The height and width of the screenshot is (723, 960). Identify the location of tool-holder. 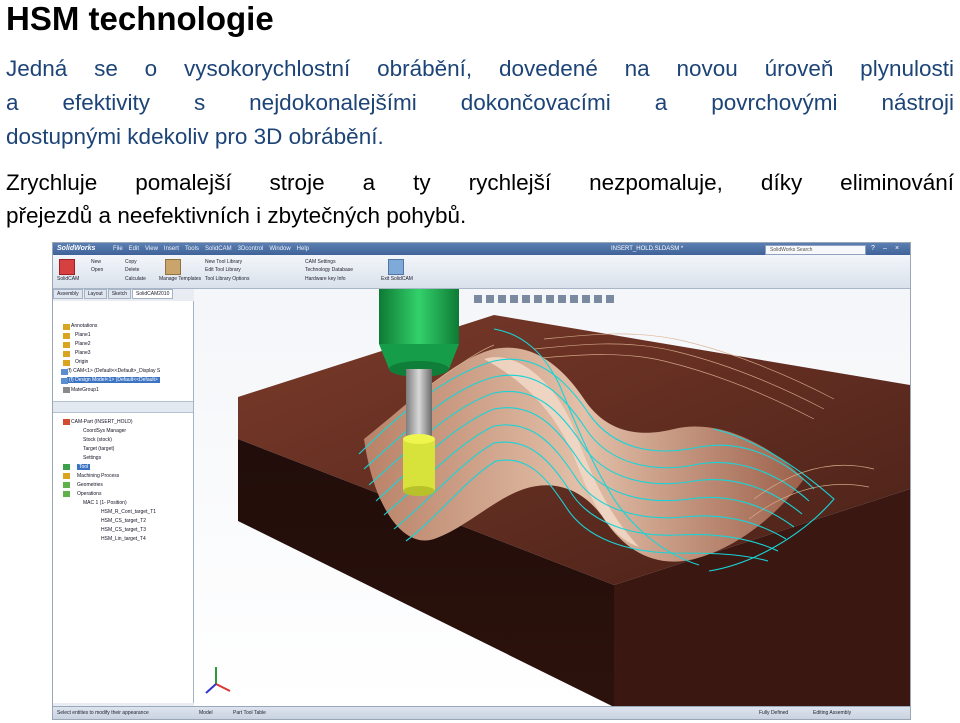
(419, 316).